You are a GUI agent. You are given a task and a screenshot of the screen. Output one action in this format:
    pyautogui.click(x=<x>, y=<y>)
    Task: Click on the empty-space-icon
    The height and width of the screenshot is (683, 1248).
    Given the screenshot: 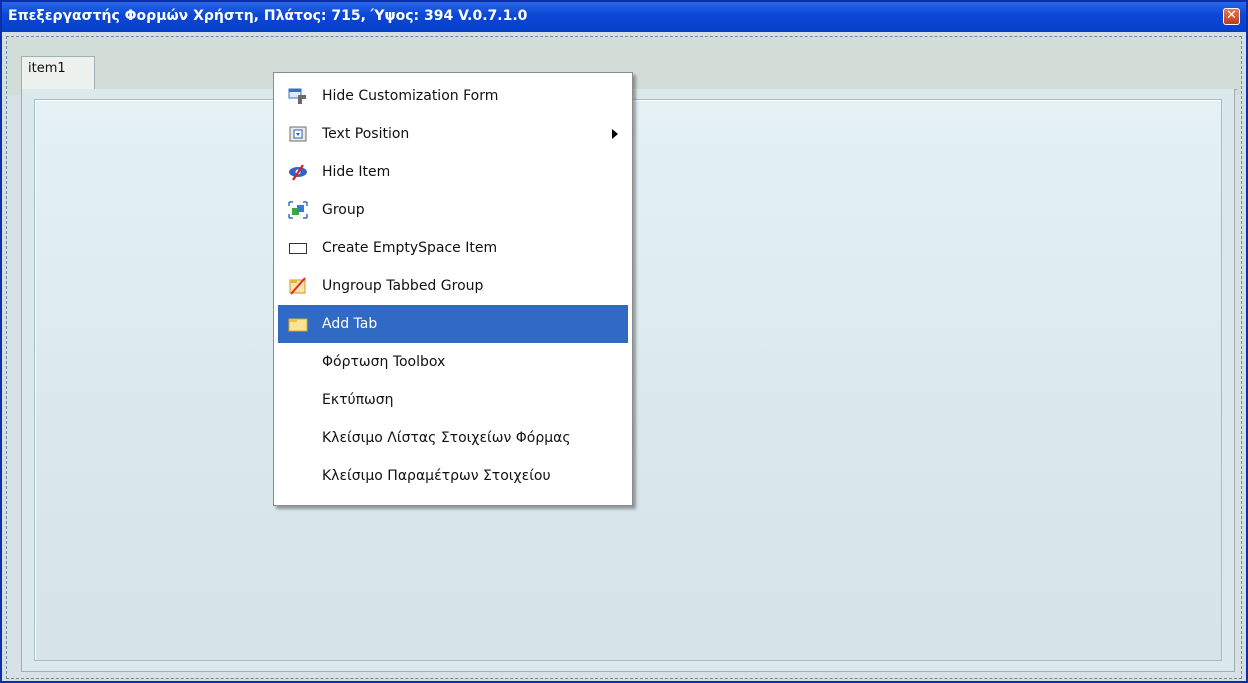 What is the action you would take?
    pyautogui.click(x=298, y=248)
    